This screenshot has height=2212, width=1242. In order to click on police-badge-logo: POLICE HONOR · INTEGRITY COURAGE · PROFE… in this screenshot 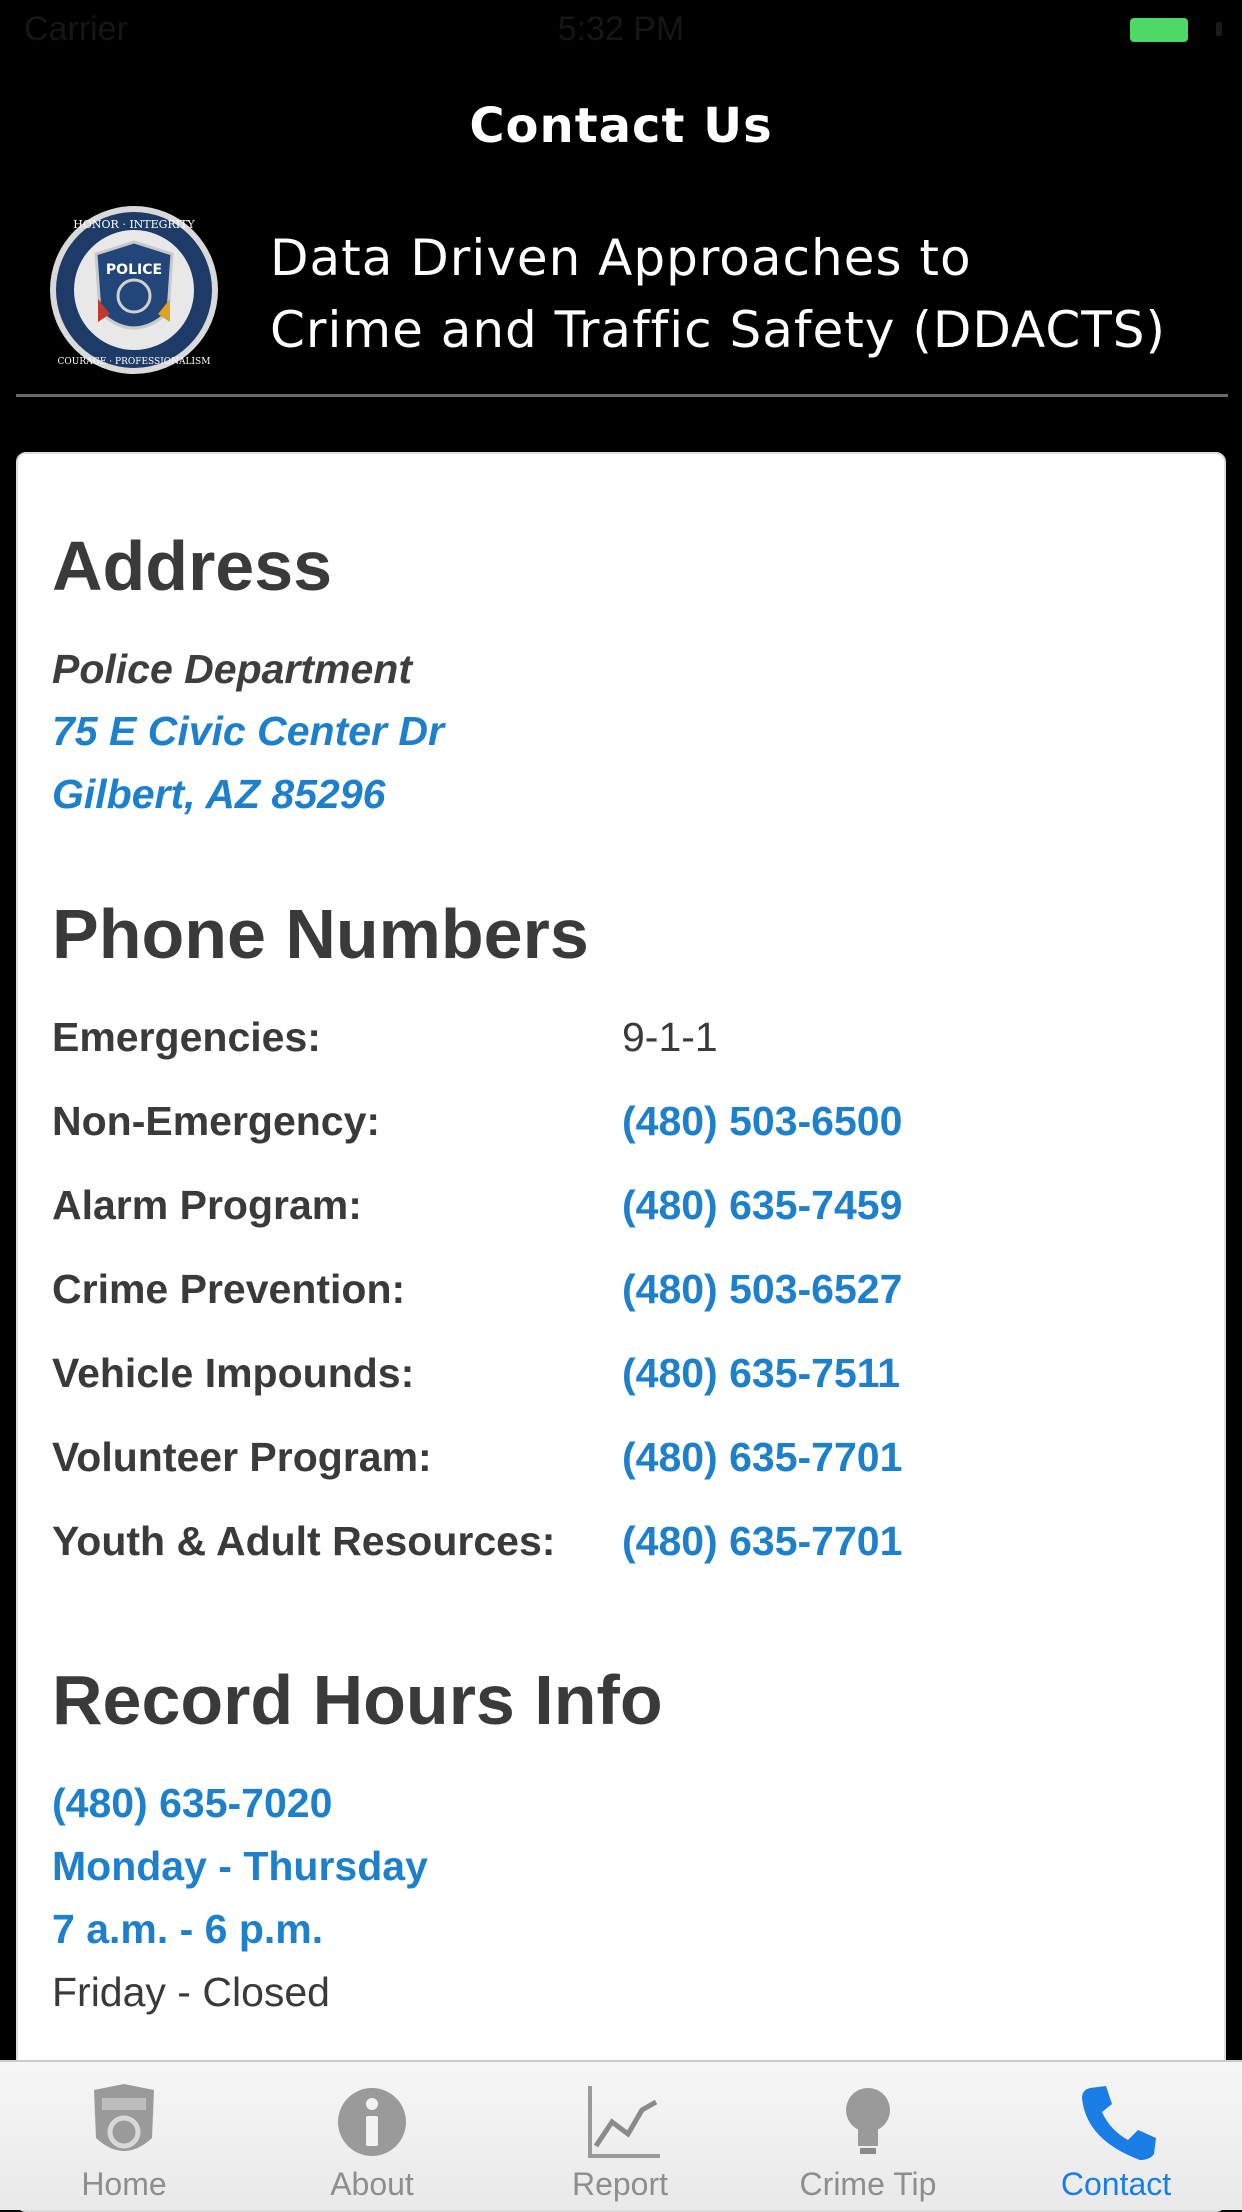, I will do `click(134, 290)`.